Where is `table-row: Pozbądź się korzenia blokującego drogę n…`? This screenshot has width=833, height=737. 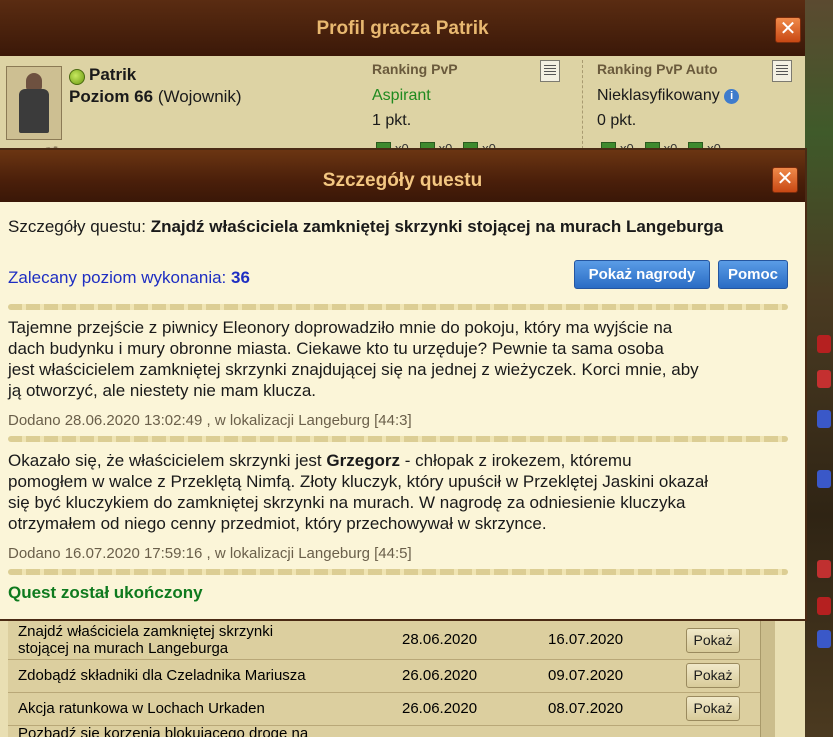 table-row: Pozbądź się korzenia blokującego drogę n… is located at coordinates (384, 731).